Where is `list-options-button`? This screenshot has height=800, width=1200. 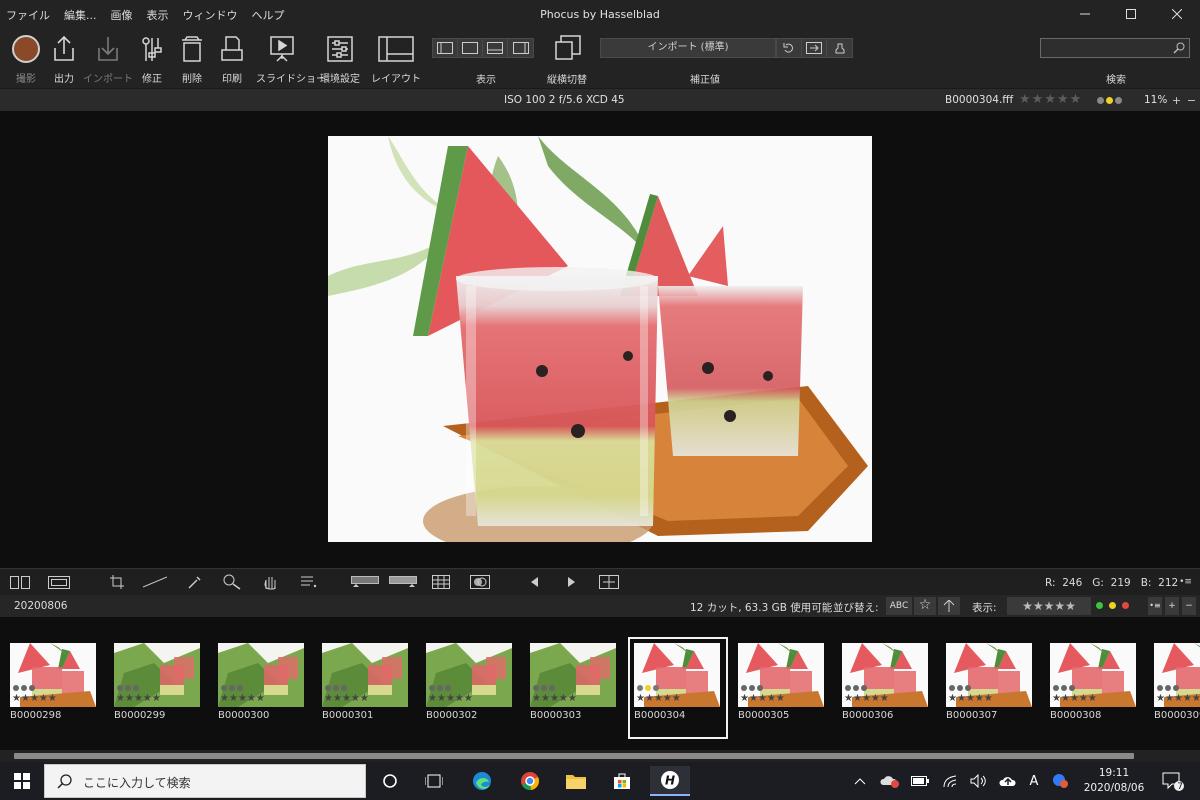
list-options-button is located at coordinates (309, 582).